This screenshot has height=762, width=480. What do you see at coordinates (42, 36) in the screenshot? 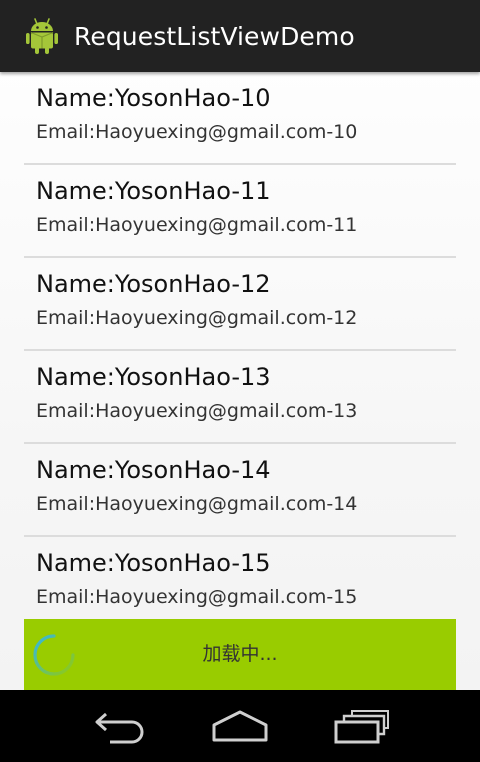
I see `android-robot-icon` at bounding box center [42, 36].